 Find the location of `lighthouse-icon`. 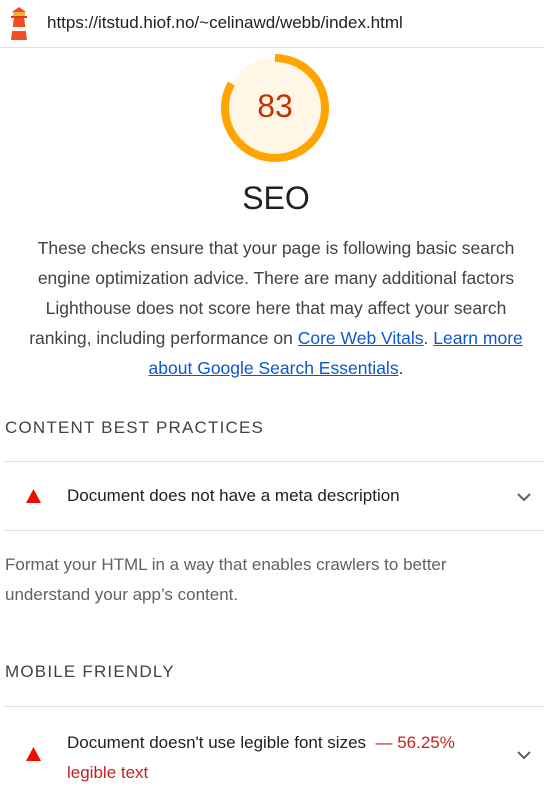

lighthouse-icon is located at coordinates (19, 23).